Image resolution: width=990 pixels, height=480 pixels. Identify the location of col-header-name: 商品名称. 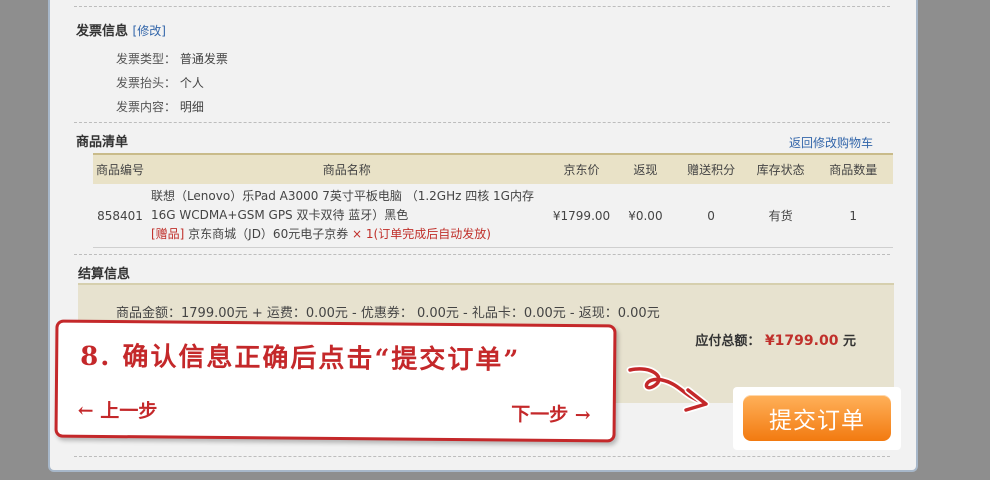
(346, 168).